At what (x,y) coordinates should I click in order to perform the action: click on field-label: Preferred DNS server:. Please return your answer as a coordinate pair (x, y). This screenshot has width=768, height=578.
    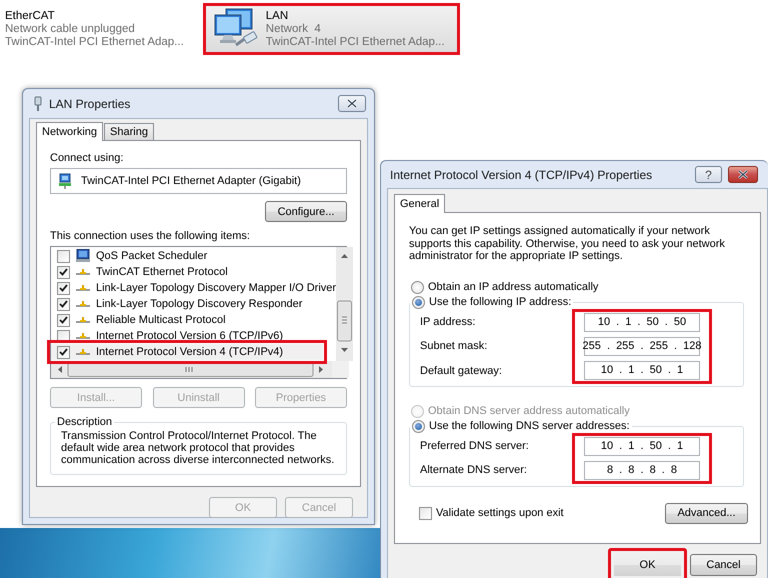
    Looking at the image, I should click on (475, 446).